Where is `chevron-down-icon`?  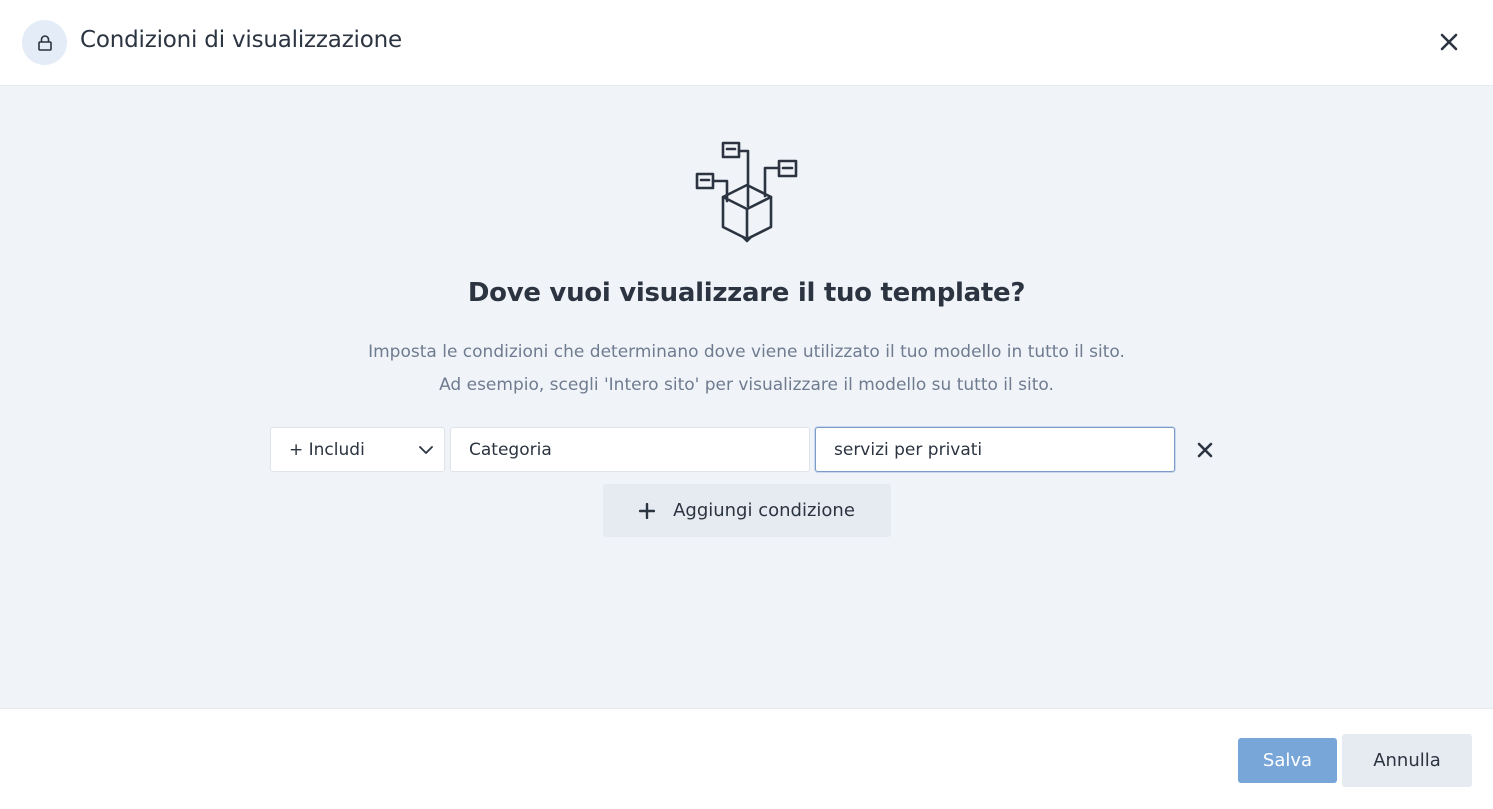 chevron-down-icon is located at coordinates (426, 450).